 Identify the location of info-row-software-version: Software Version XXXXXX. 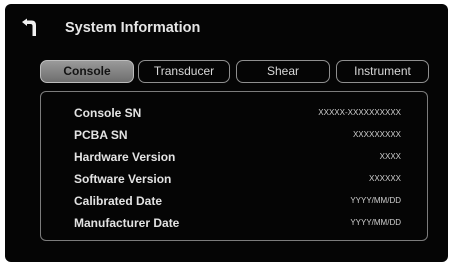
(234, 179).